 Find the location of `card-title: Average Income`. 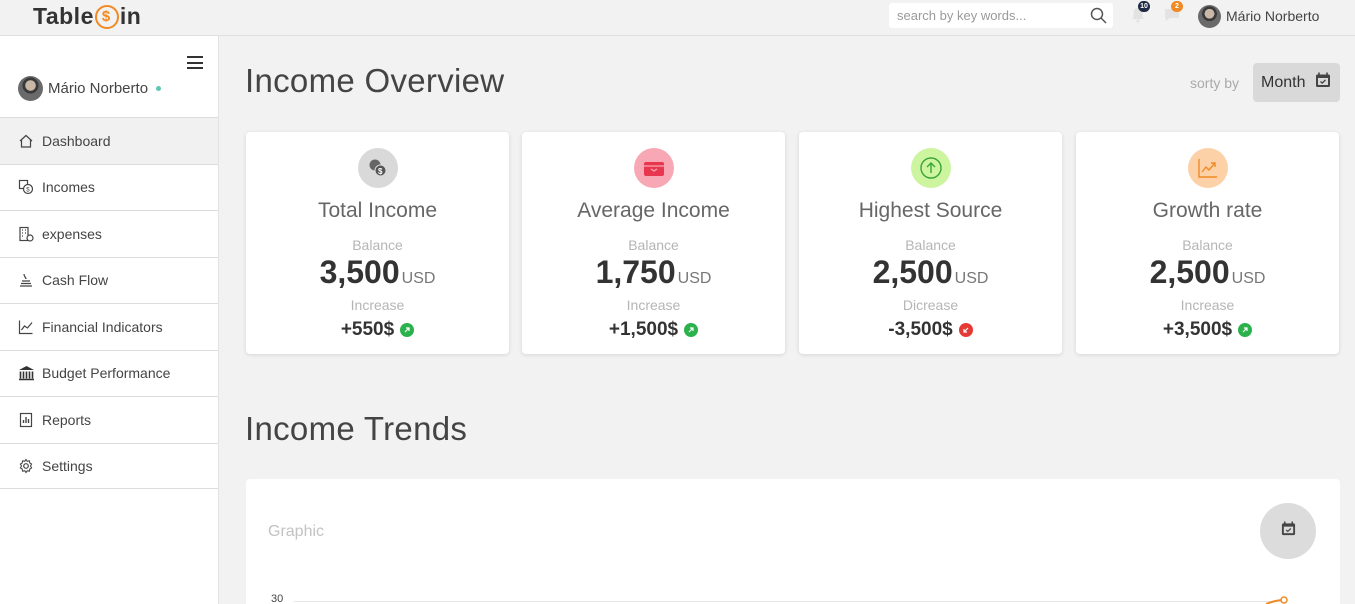

card-title: Average Income is located at coordinates (653, 210).